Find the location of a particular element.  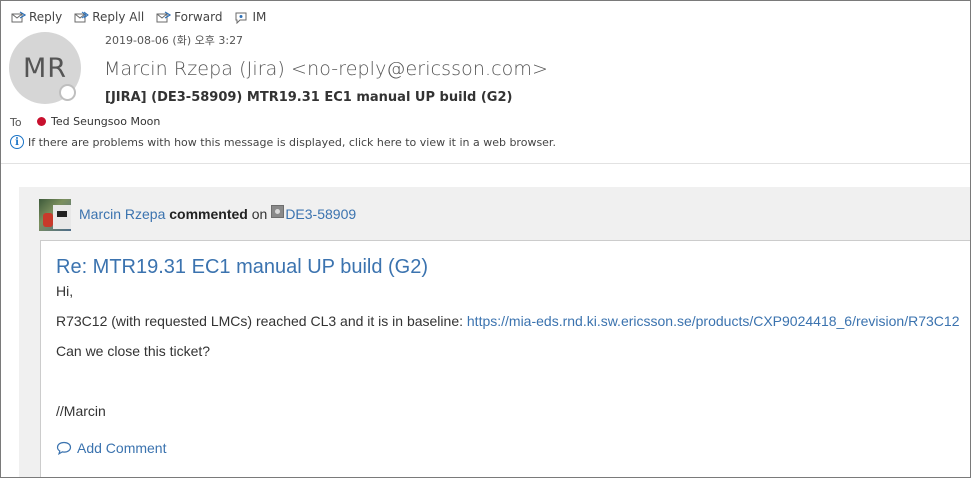

commenter-link: Marcin Rzepa is located at coordinates (122, 214).